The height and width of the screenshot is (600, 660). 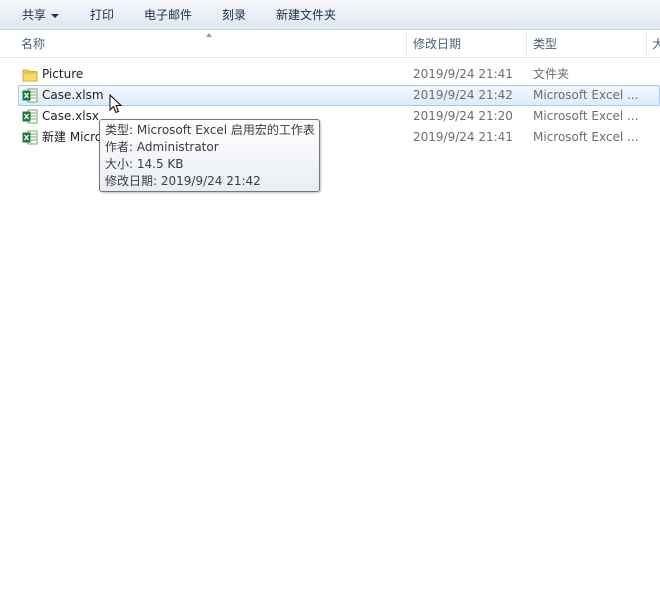 I want to click on email-button-label: 电子邮件, so click(x=168, y=15).